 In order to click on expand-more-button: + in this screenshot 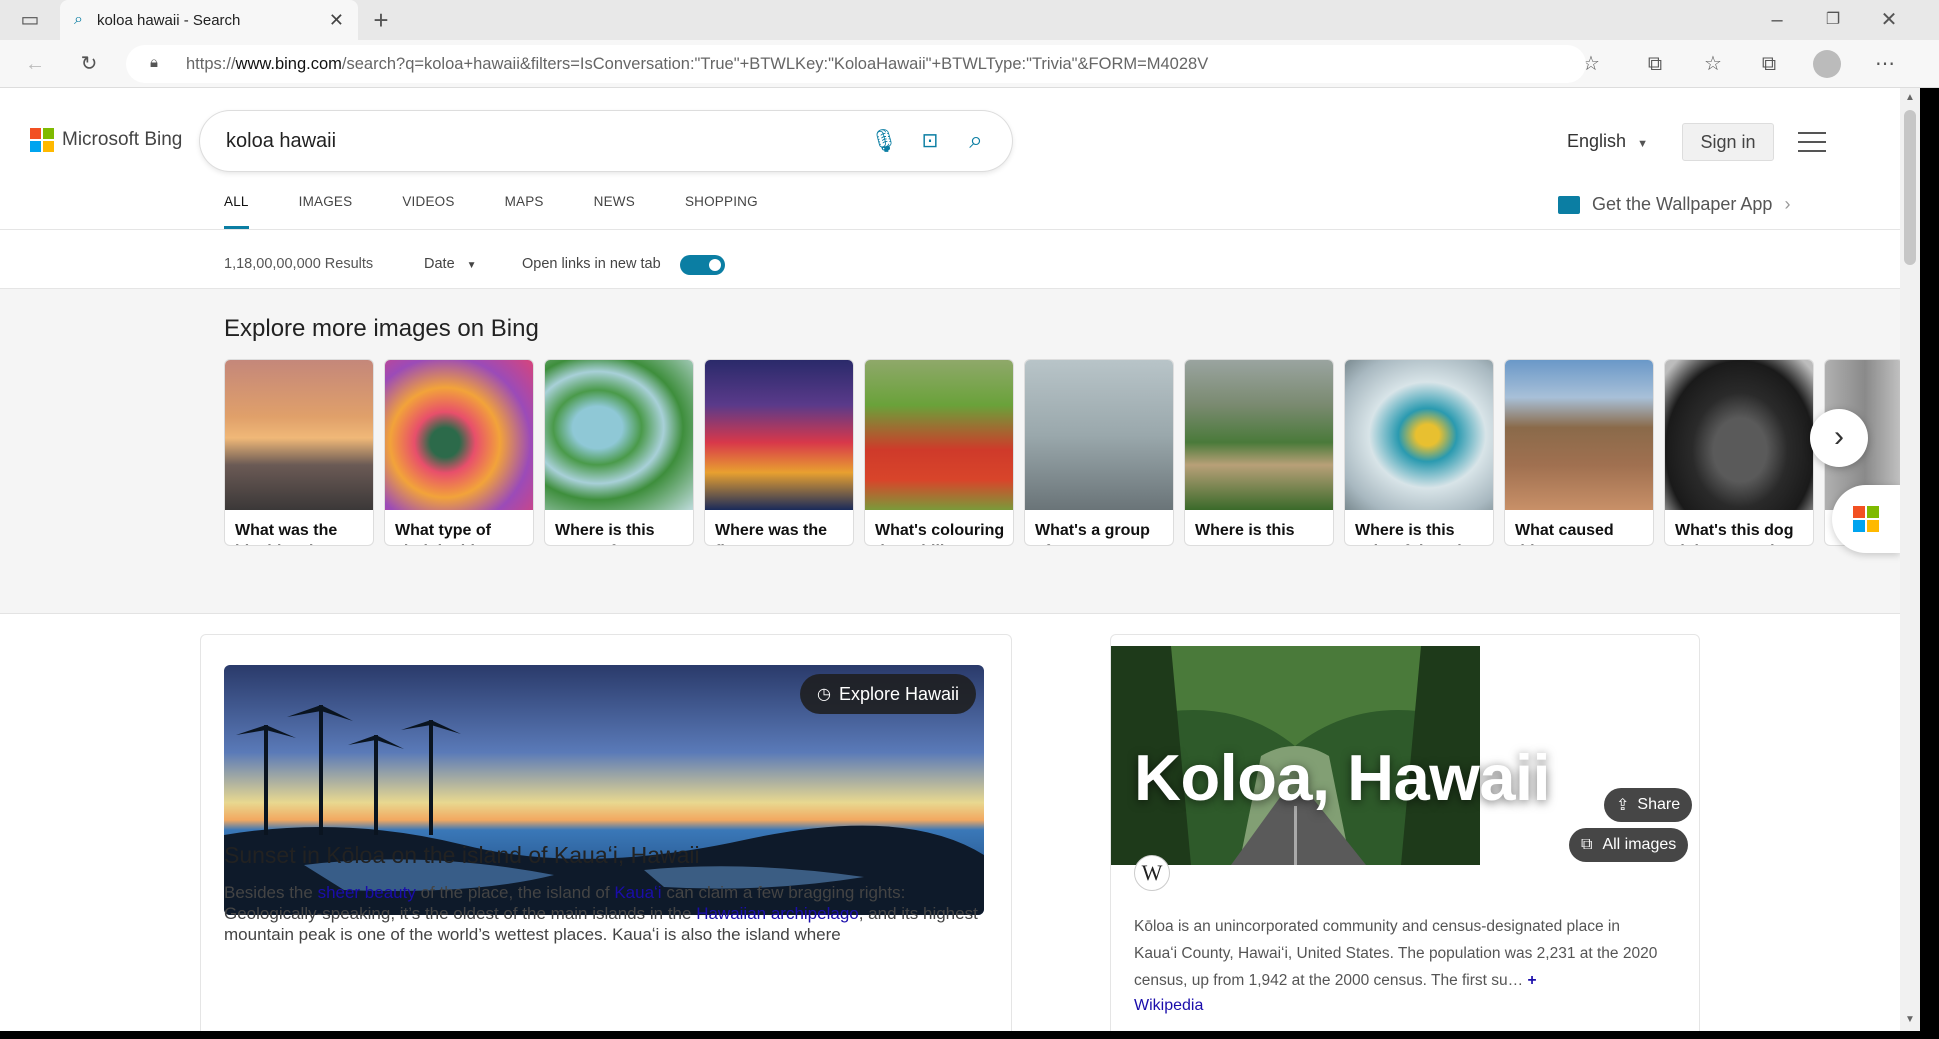, I will do `click(1531, 980)`.